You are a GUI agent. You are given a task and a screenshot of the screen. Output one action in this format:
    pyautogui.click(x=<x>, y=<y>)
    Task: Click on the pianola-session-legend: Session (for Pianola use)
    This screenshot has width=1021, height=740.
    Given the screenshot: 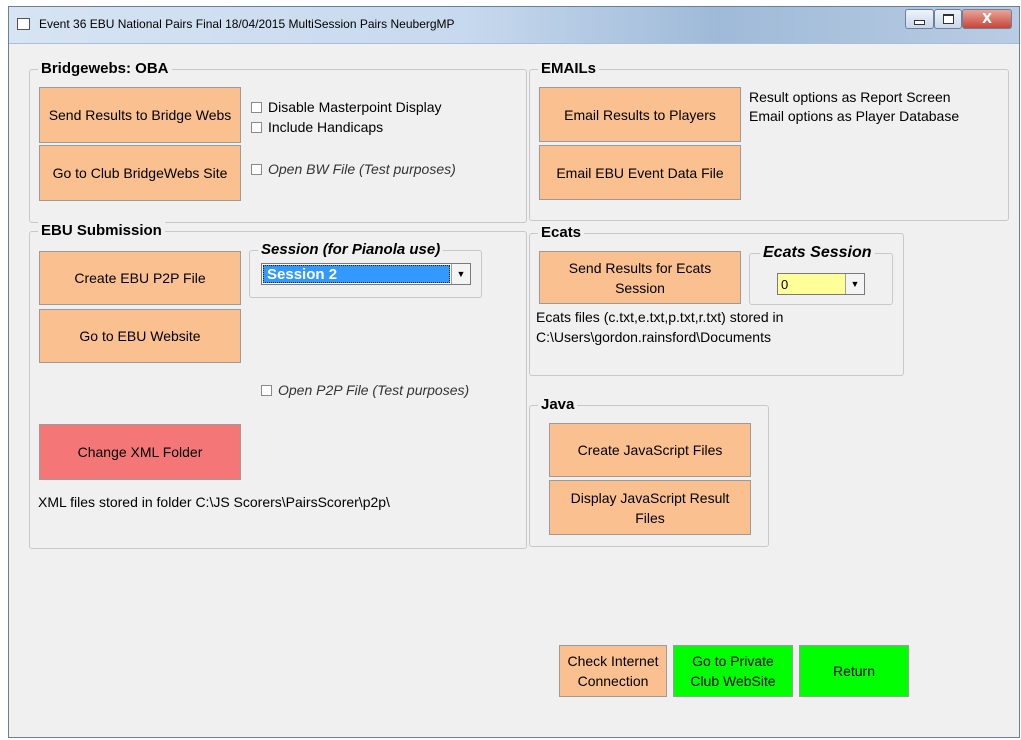 What is the action you would take?
    pyautogui.click(x=351, y=250)
    